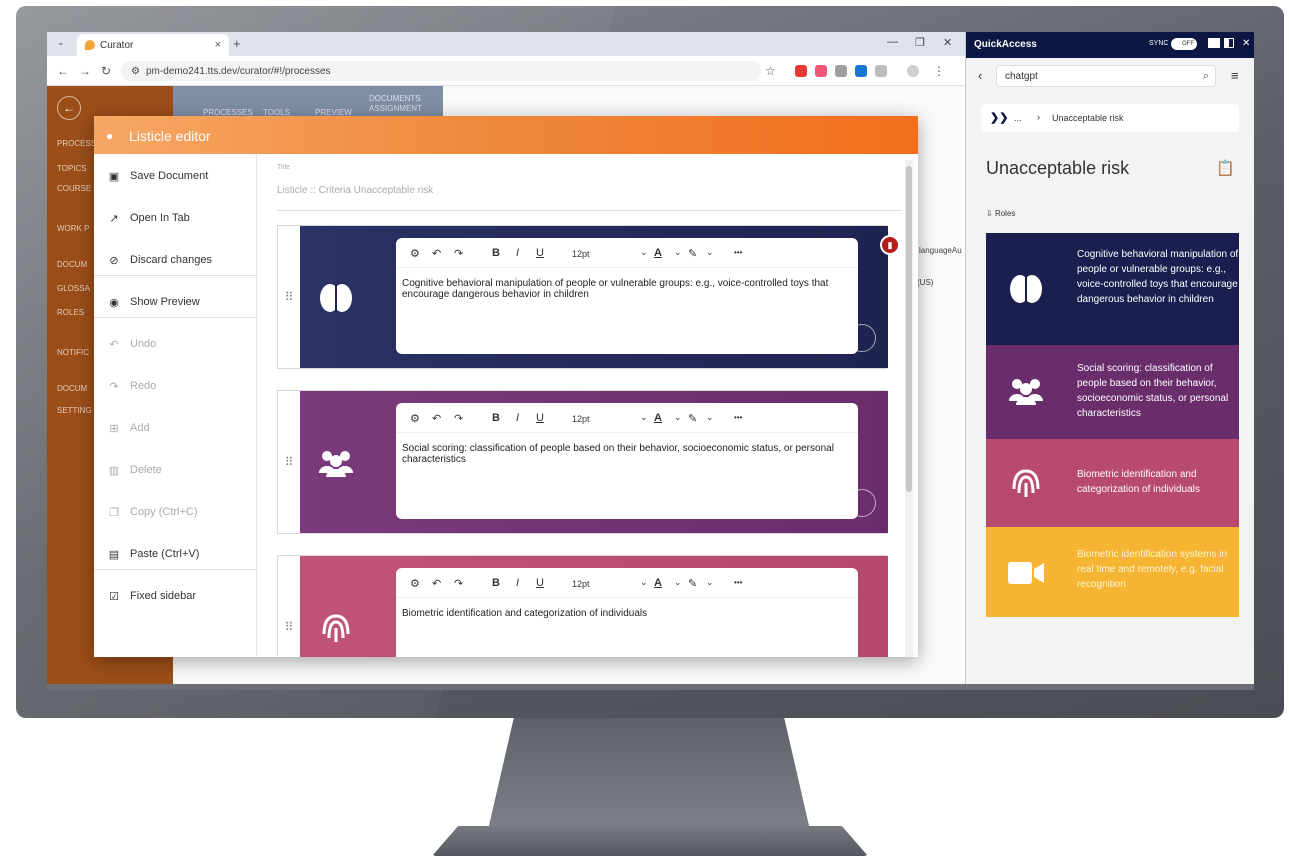 Image resolution: width=1289 pixels, height=856 pixels. I want to click on back-chevron-icon: ‹, so click(980, 75).